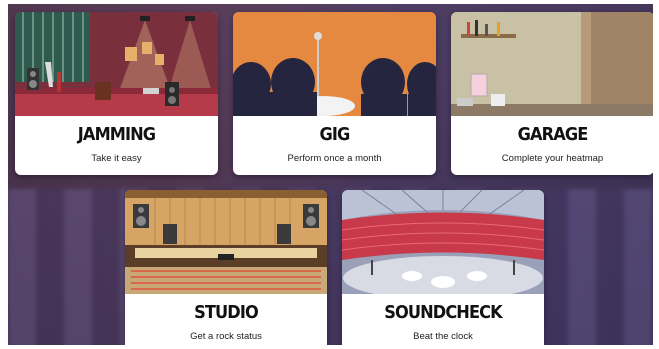 This screenshot has height=349, width=659. I want to click on mode-subtitle: Get a rock status, so click(226, 336).